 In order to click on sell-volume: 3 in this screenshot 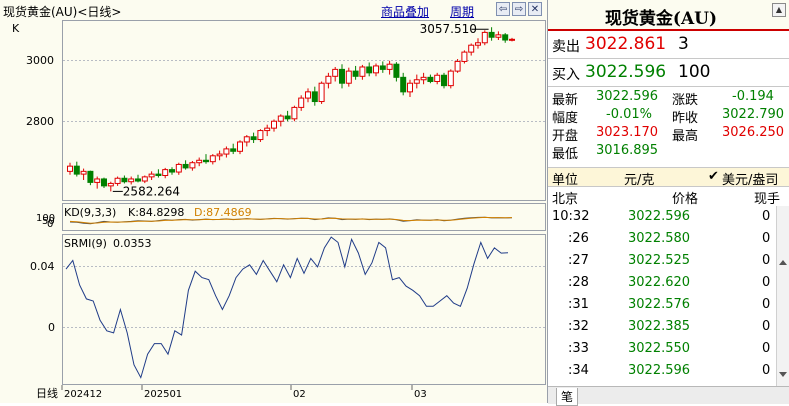, I will do `click(683, 44)`.